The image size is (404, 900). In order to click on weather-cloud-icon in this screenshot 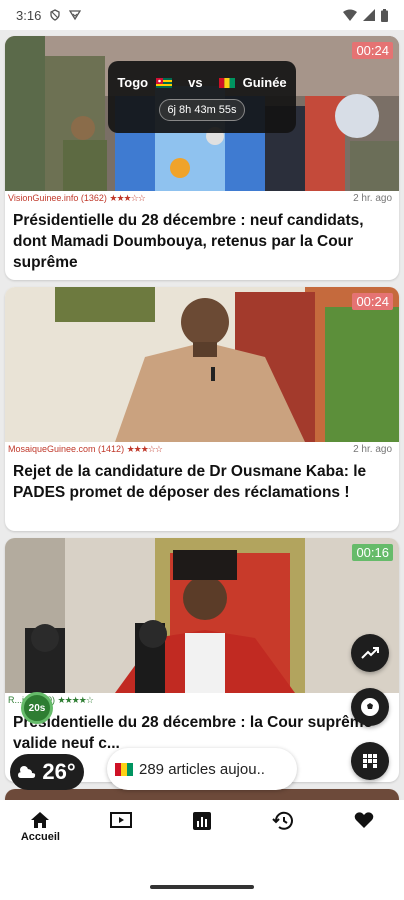, I will do `click(27, 772)`.